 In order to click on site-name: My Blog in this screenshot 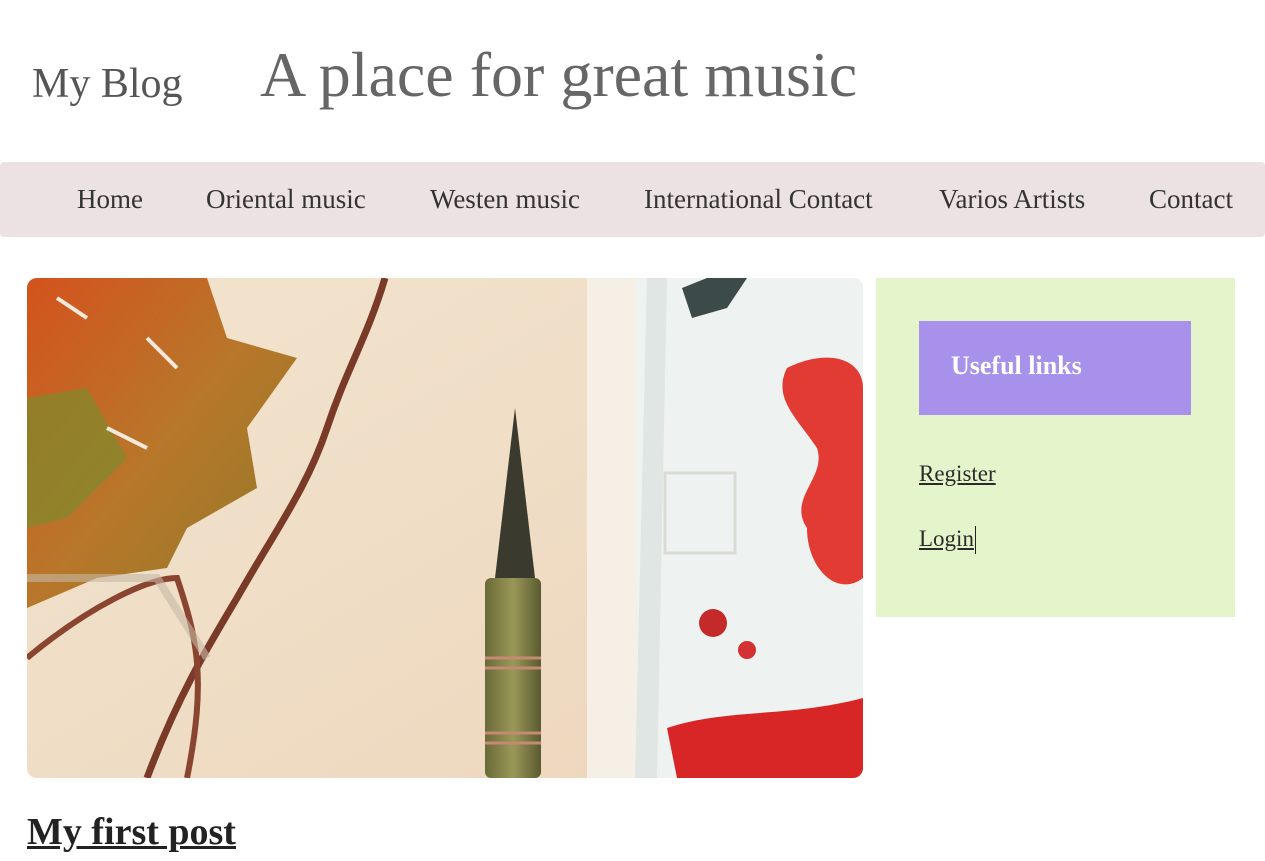, I will do `click(107, 84)`.